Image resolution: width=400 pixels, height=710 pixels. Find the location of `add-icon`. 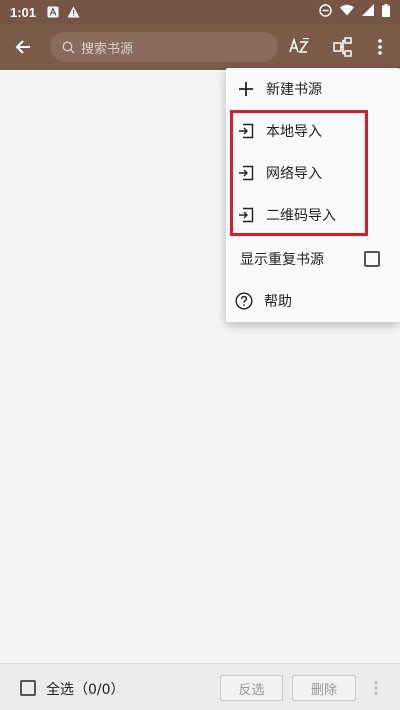

add-icon is located at coordinates (246, 89).